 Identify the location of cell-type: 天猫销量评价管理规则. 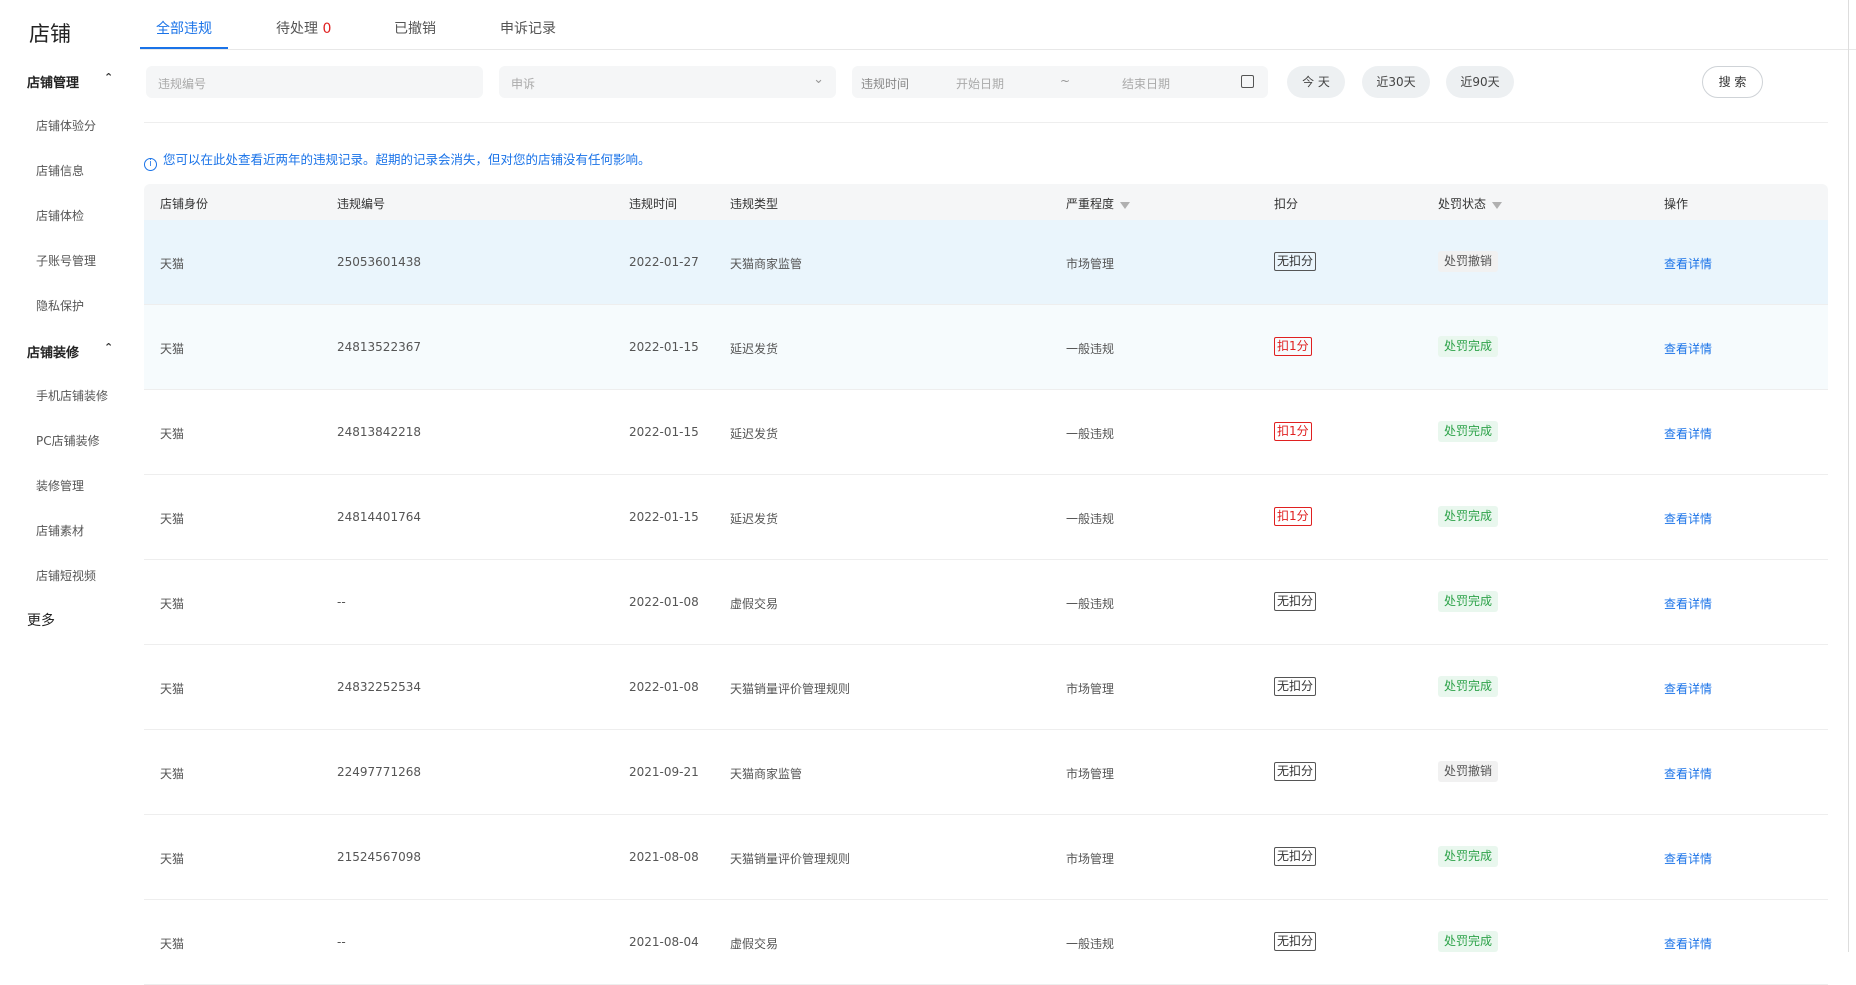
(790, 689).